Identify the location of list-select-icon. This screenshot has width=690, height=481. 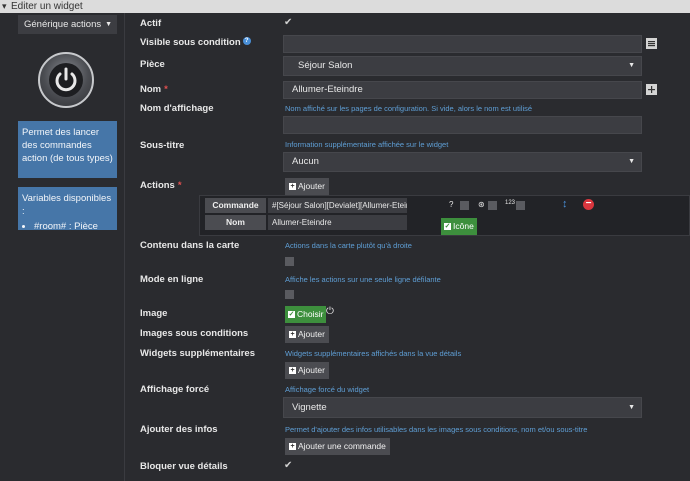
(651, 43).